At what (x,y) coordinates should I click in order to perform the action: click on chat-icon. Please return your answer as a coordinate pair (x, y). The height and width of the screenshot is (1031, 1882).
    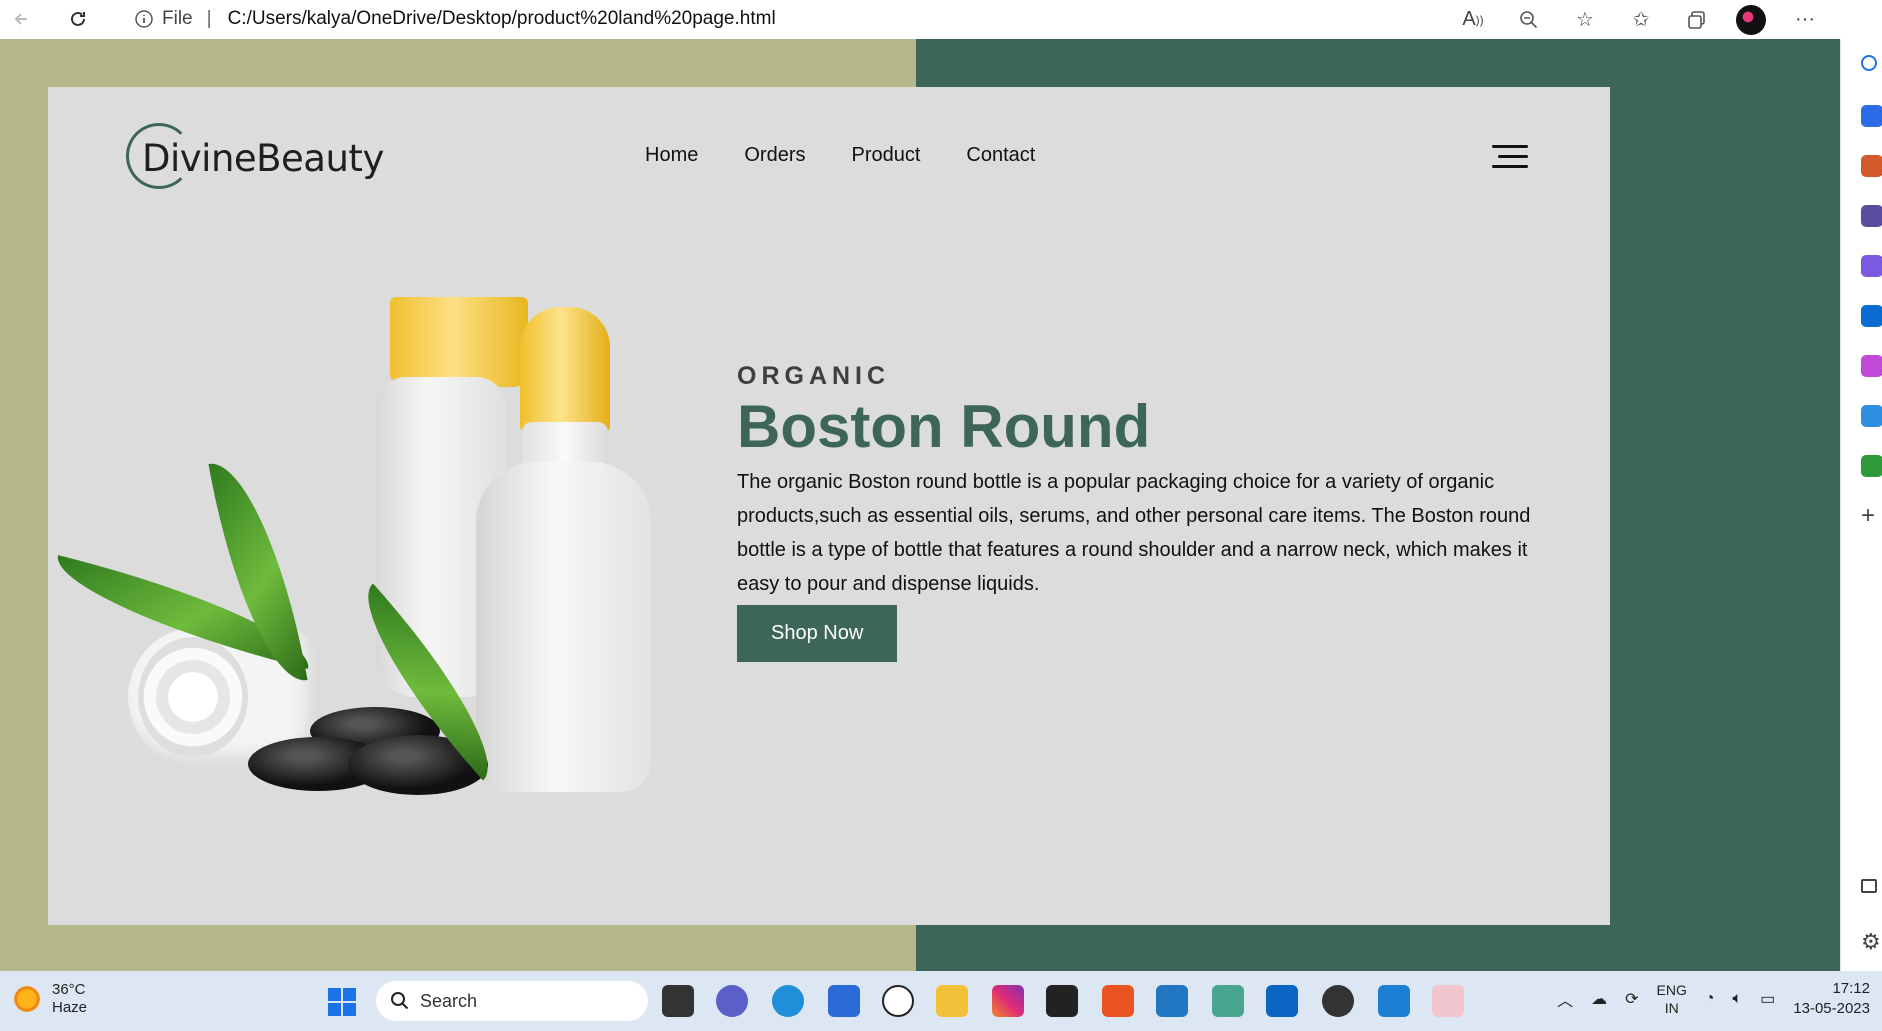
    Looking at the image, I should click on (732, 1001).